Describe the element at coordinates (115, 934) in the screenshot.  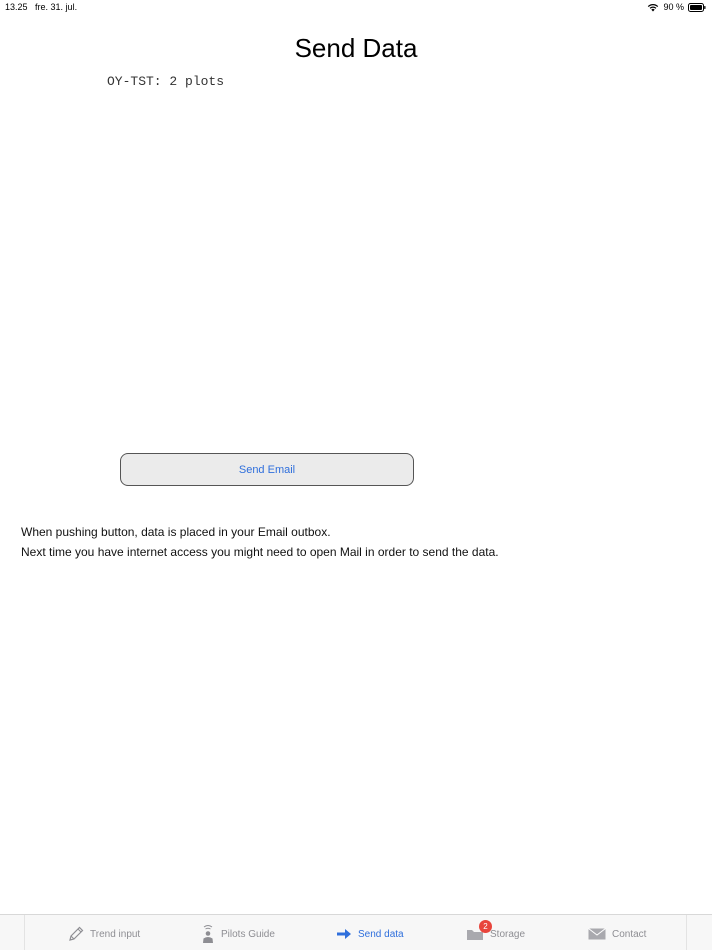
I see `tab-label: Trend input` at that location.